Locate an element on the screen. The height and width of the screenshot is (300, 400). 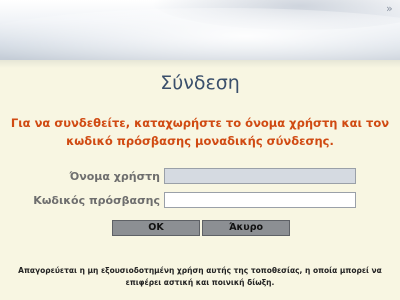
ok-button: OK is located at coordinates (156, 228).